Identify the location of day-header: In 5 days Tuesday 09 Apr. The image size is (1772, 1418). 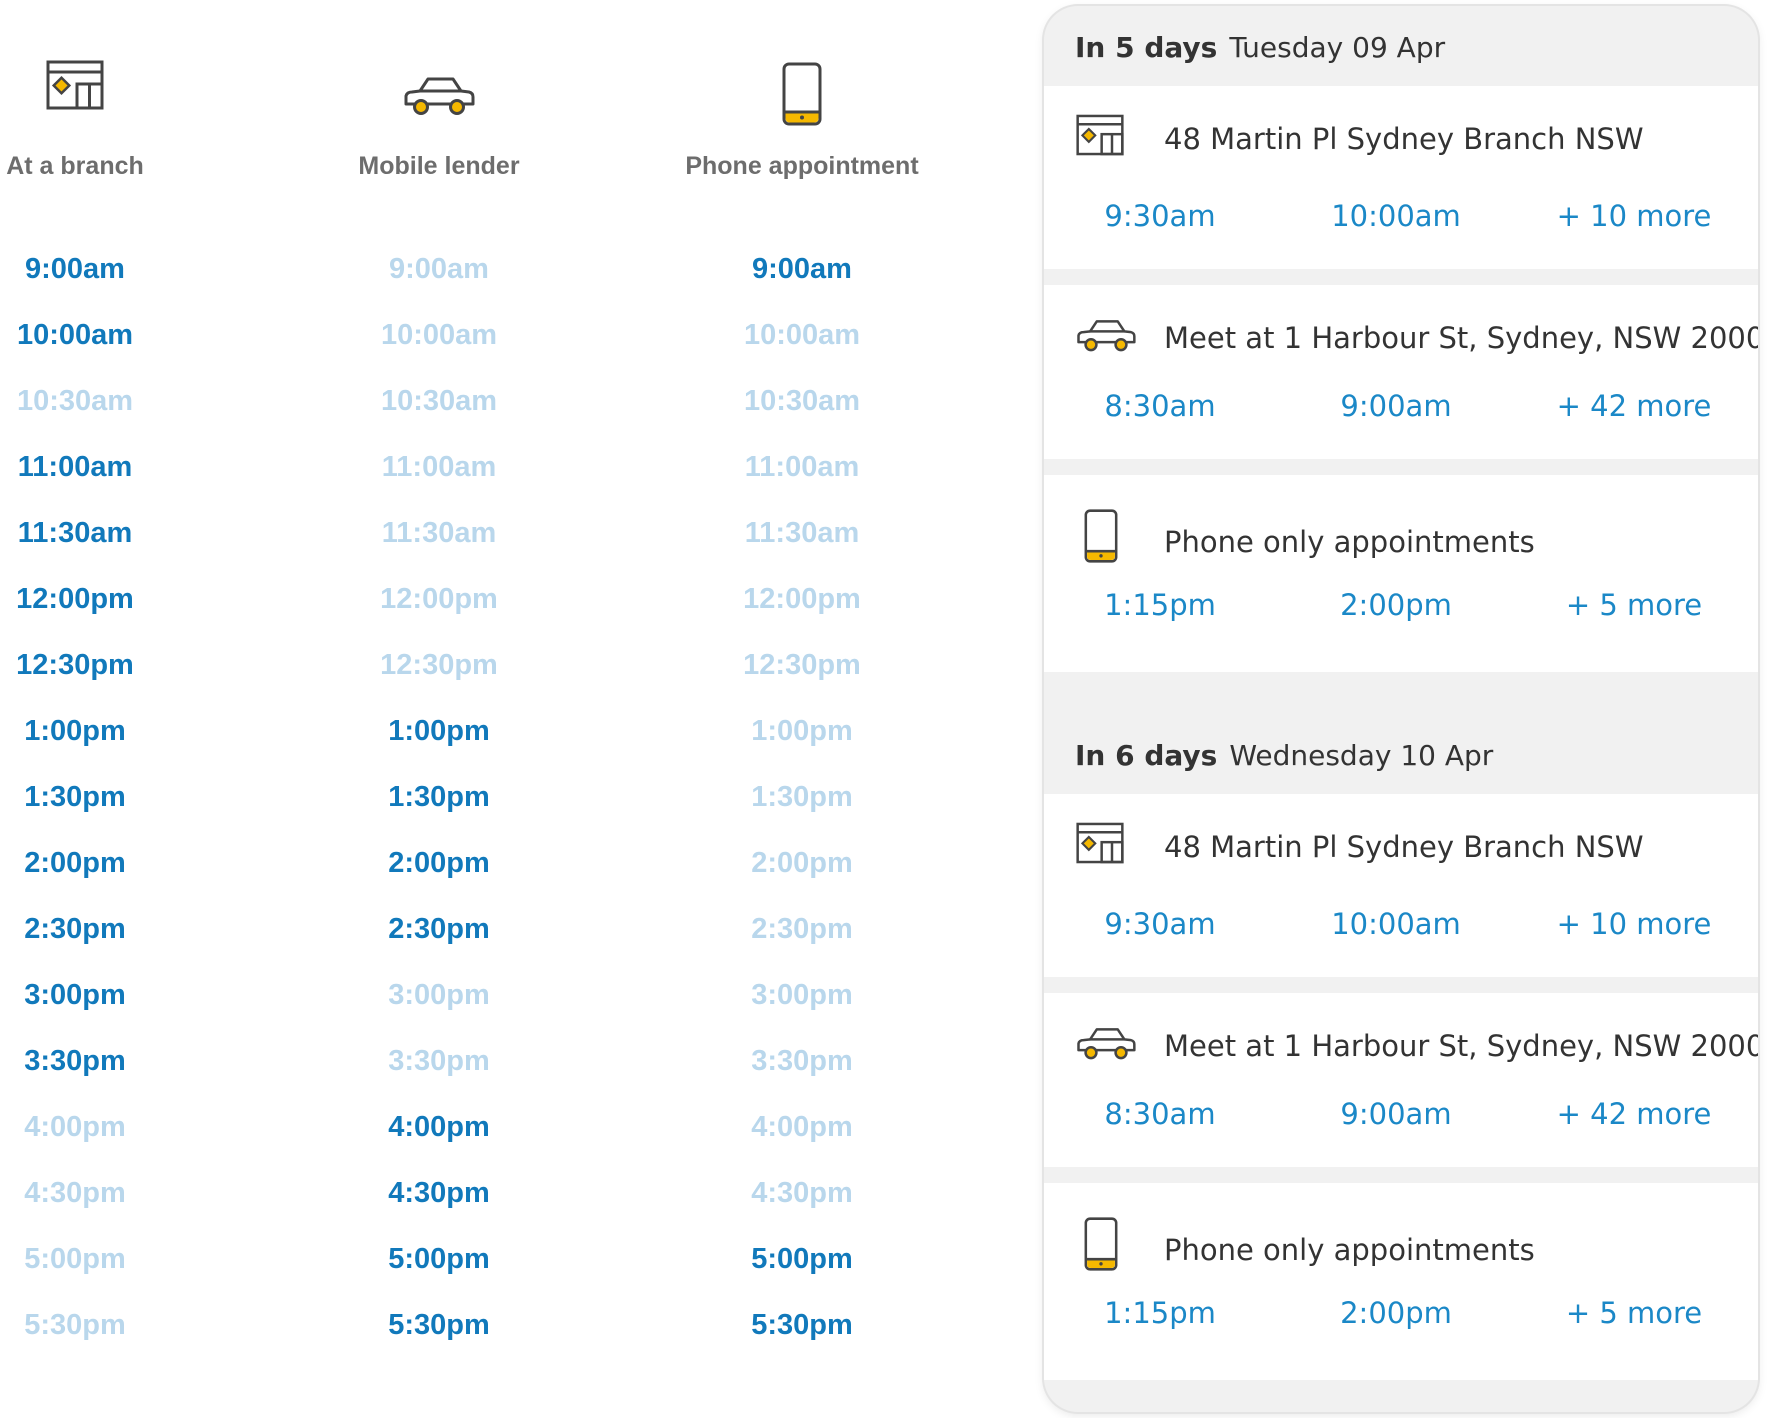
(1401, 46).